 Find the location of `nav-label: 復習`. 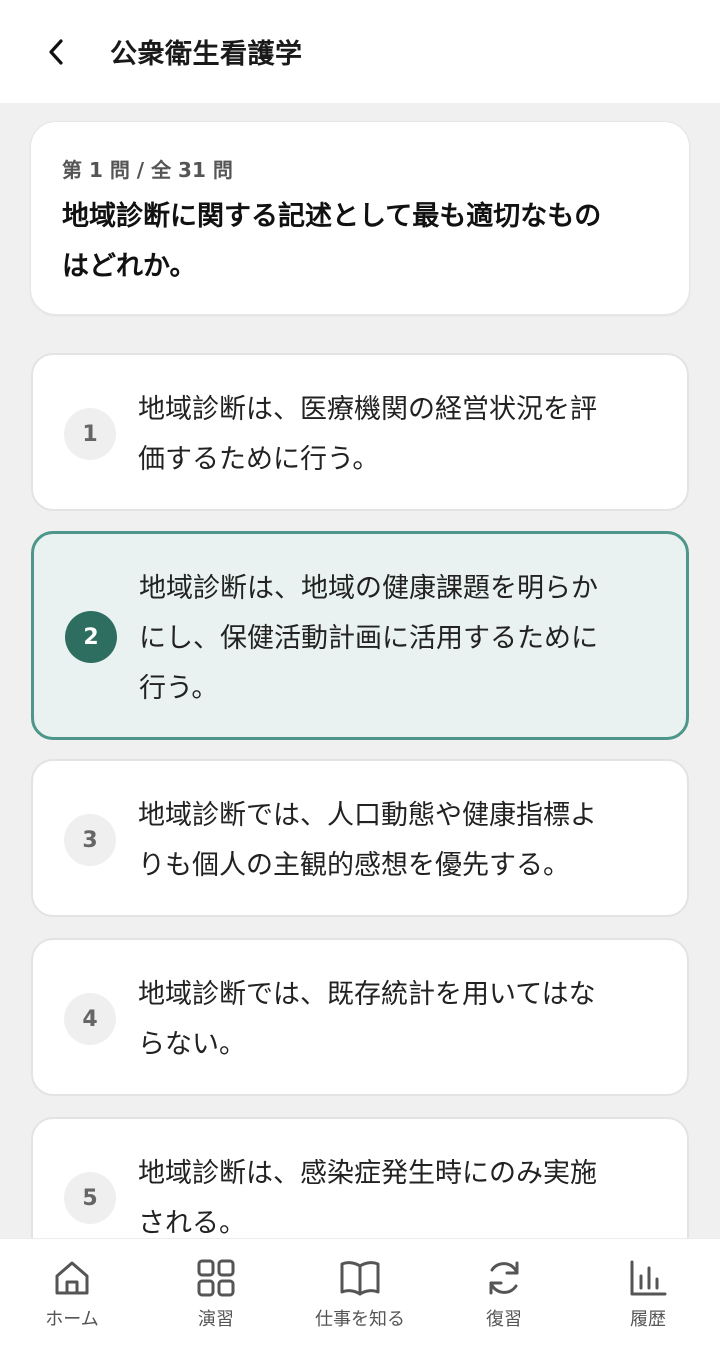

nav-label: 復習 is located at coordinates (504, 1319).